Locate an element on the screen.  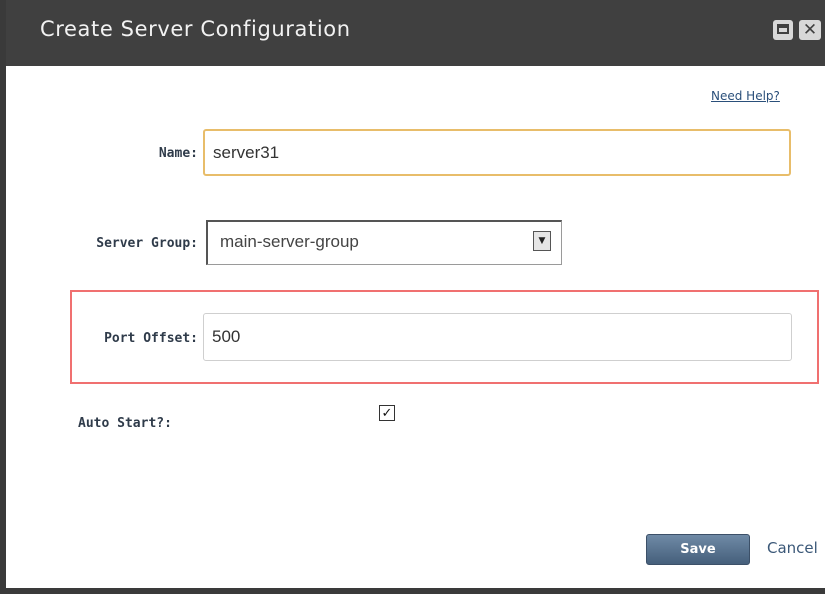
auto-start-checkbox: ✓ is located at coordinates (387, 413).